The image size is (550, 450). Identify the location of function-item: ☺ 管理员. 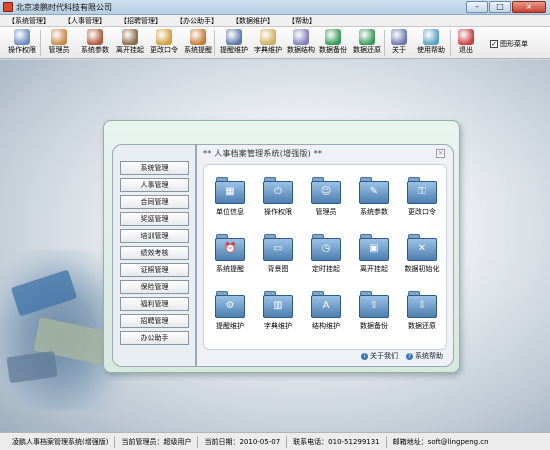
(326, 200).